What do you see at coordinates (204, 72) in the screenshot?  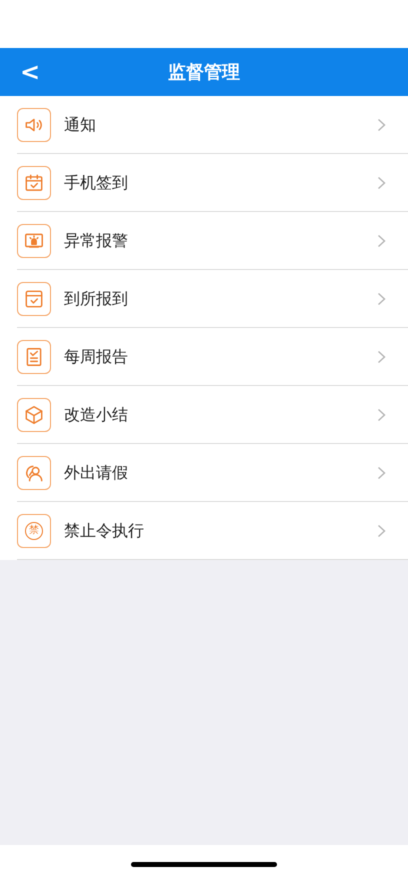 I see `page-title: 监督管理` at bounding box center [204, 72].